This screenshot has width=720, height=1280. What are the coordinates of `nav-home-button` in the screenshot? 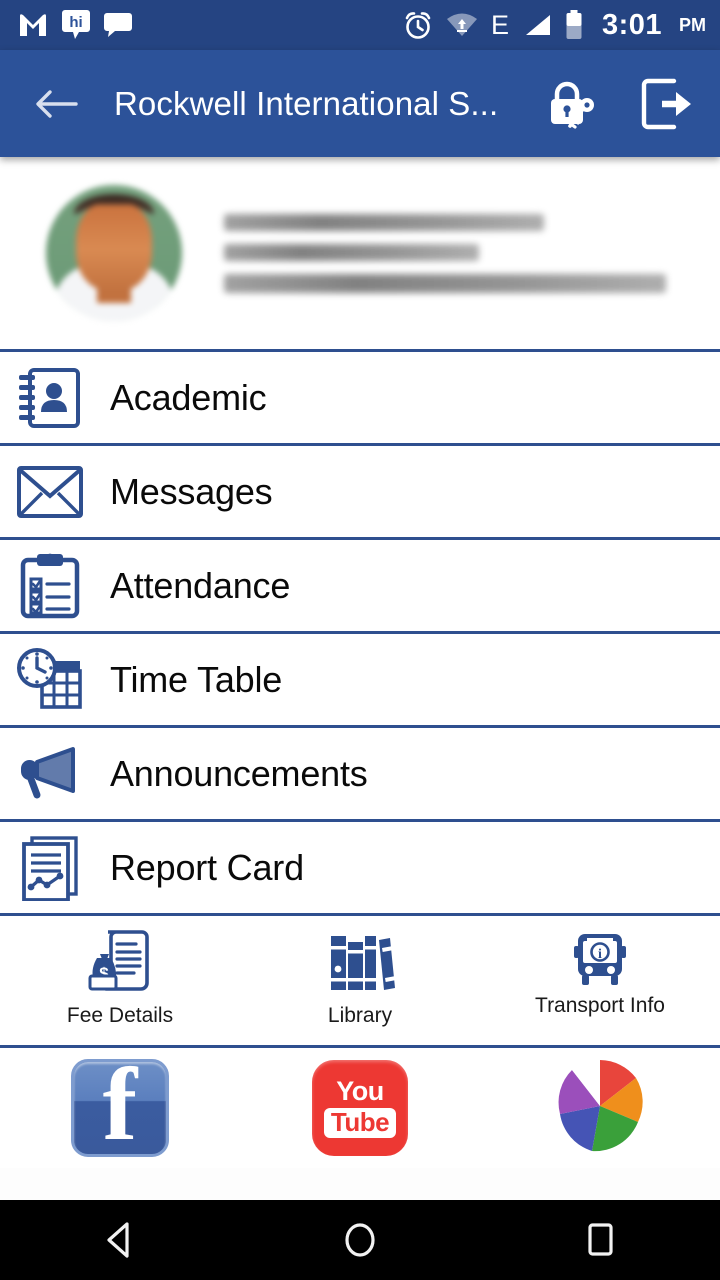 It's located at (360, 1240).